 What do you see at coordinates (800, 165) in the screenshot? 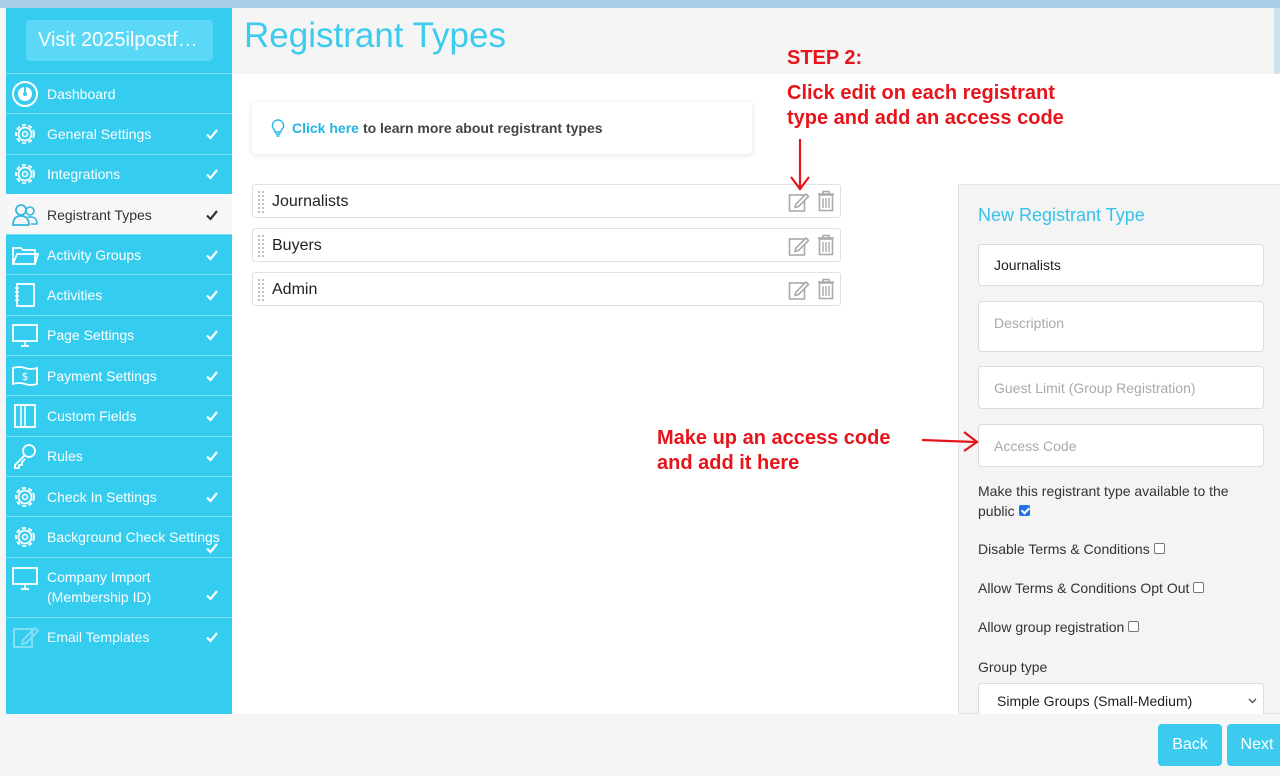
I see `annotation-arrow-down-icon` at bounding box center [800, 165].